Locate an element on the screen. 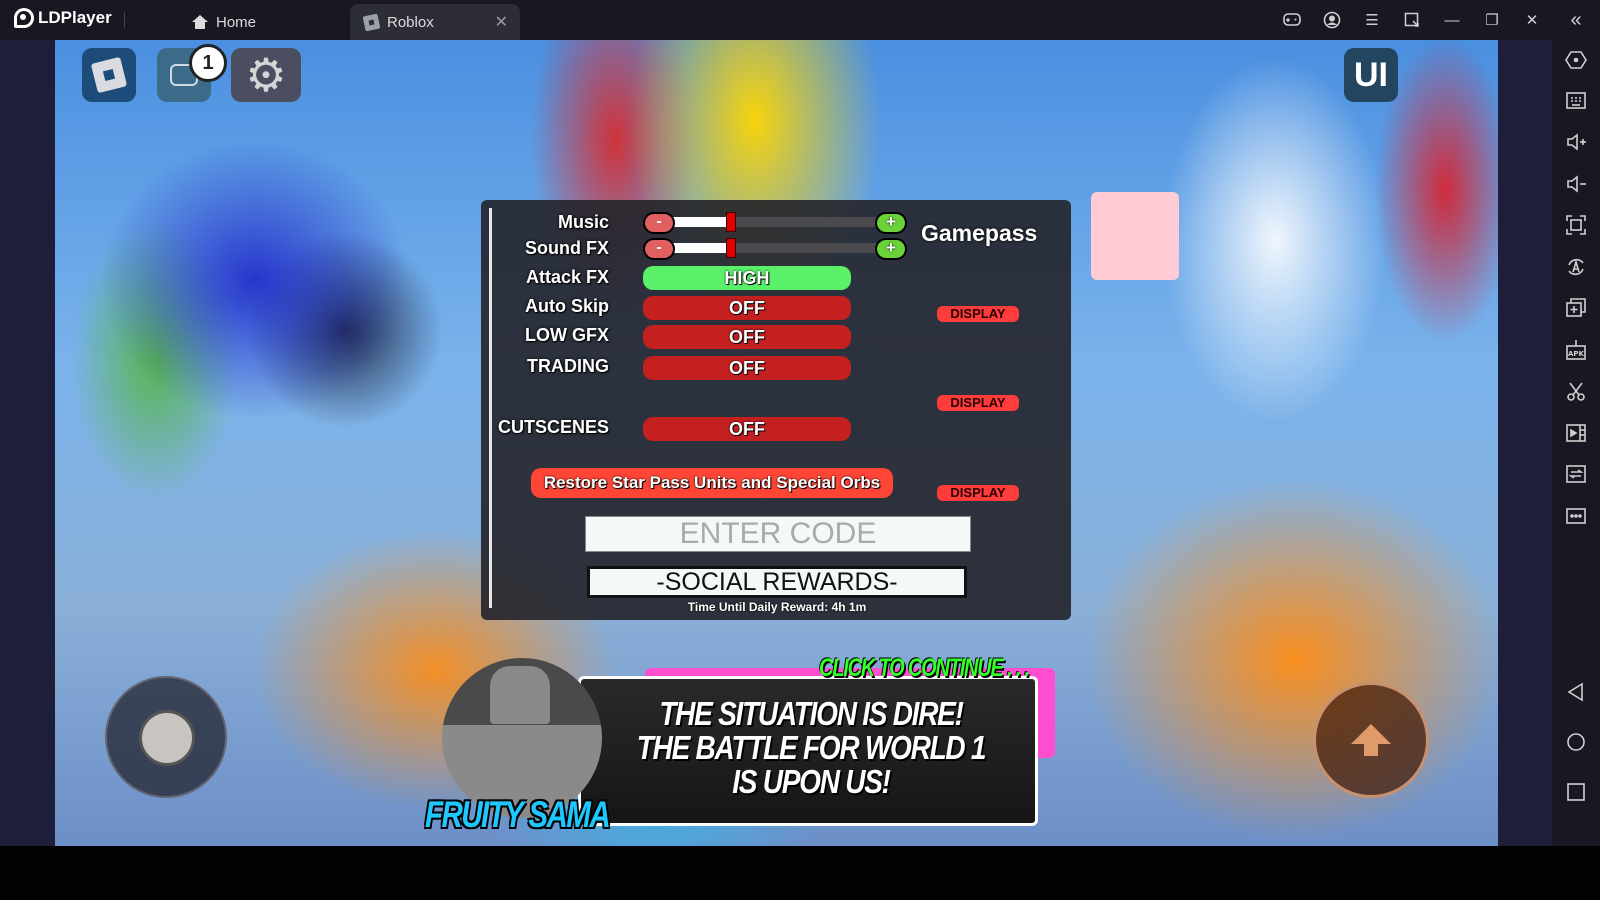 This screenshot has width=1600, height=900. emulator-sidebar: APK is located at coordinates (1576, 443).